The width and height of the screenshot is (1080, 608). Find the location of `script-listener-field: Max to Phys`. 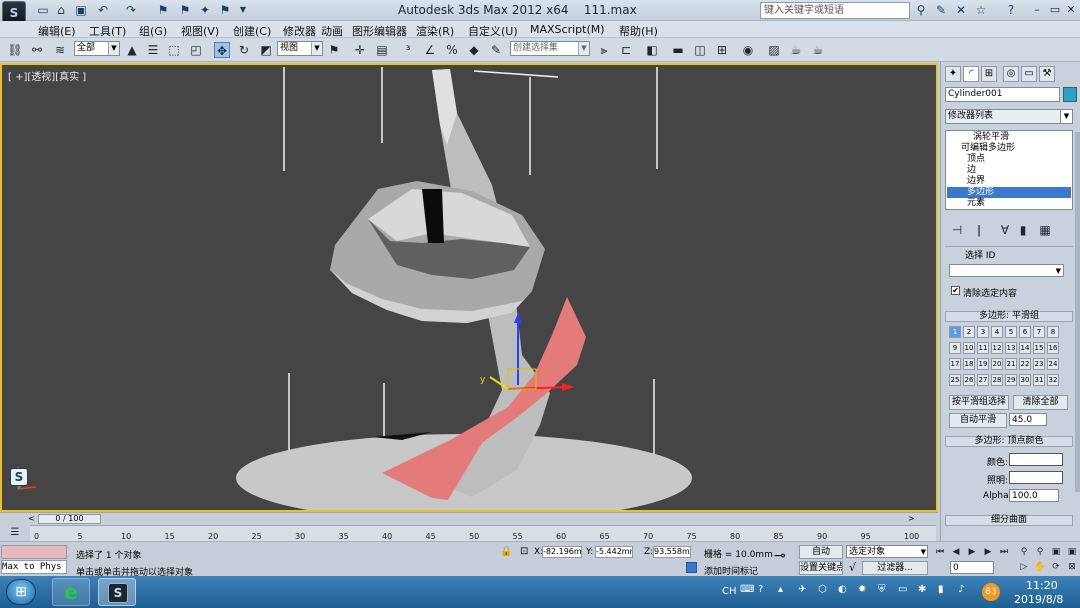

script-listener-field: Max to Phys is located at coordinates (34, 567).